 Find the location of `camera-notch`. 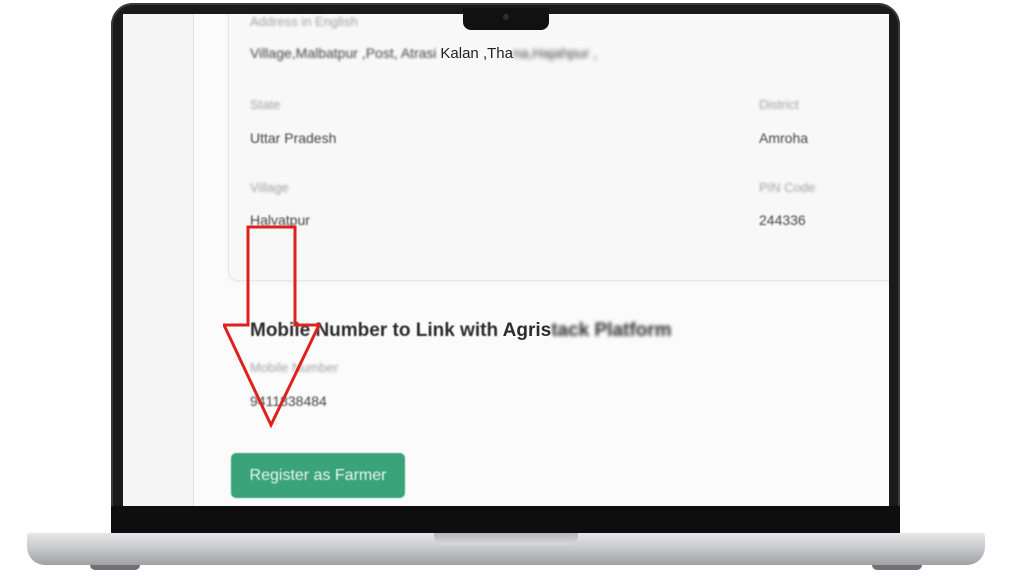

camera-notch is located at coordinates (506, 19).